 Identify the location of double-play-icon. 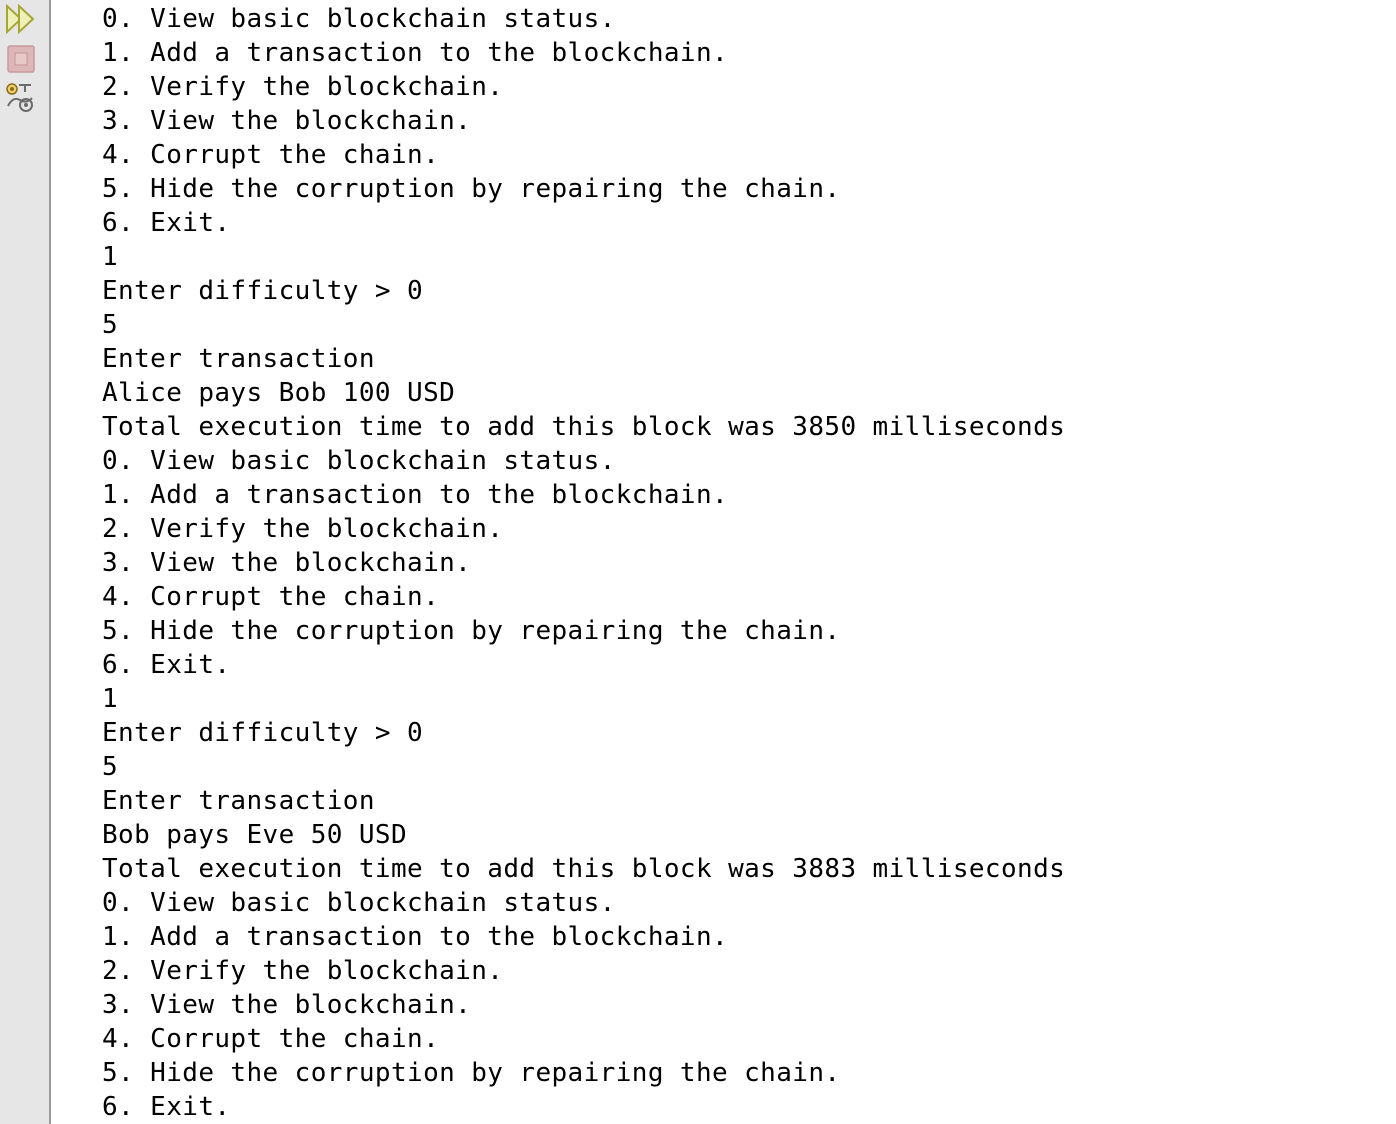
(20, 19).